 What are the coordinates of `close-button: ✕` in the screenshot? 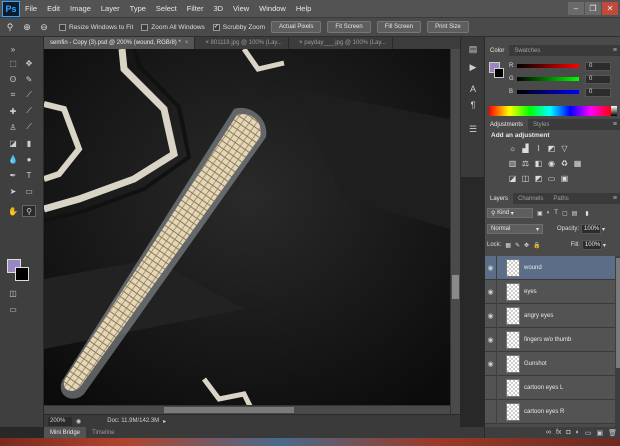 It's located at (610, 8).